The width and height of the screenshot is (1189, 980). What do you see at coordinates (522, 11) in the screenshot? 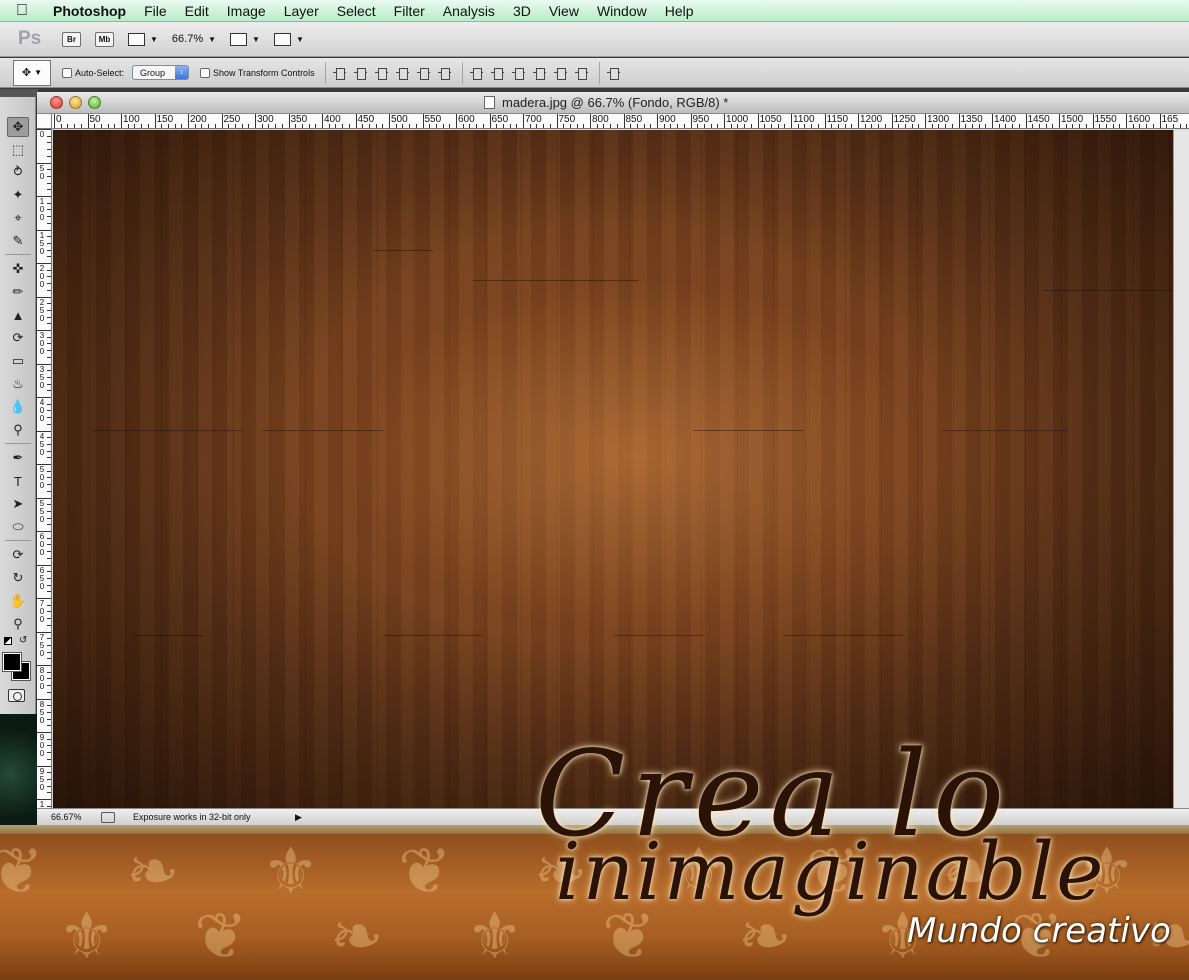
I see `menu-3d: 3D` at bounding box center [522, 11].